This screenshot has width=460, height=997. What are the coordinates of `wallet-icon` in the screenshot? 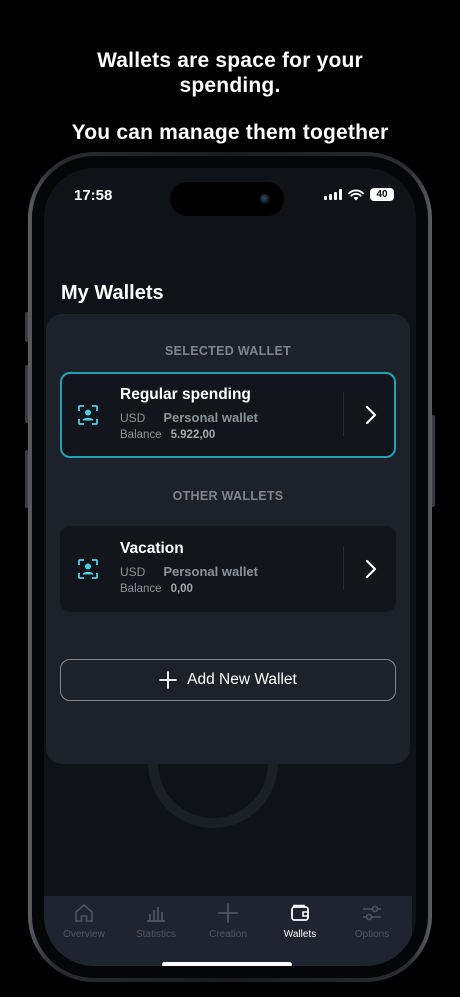 It's located at (300, 912).